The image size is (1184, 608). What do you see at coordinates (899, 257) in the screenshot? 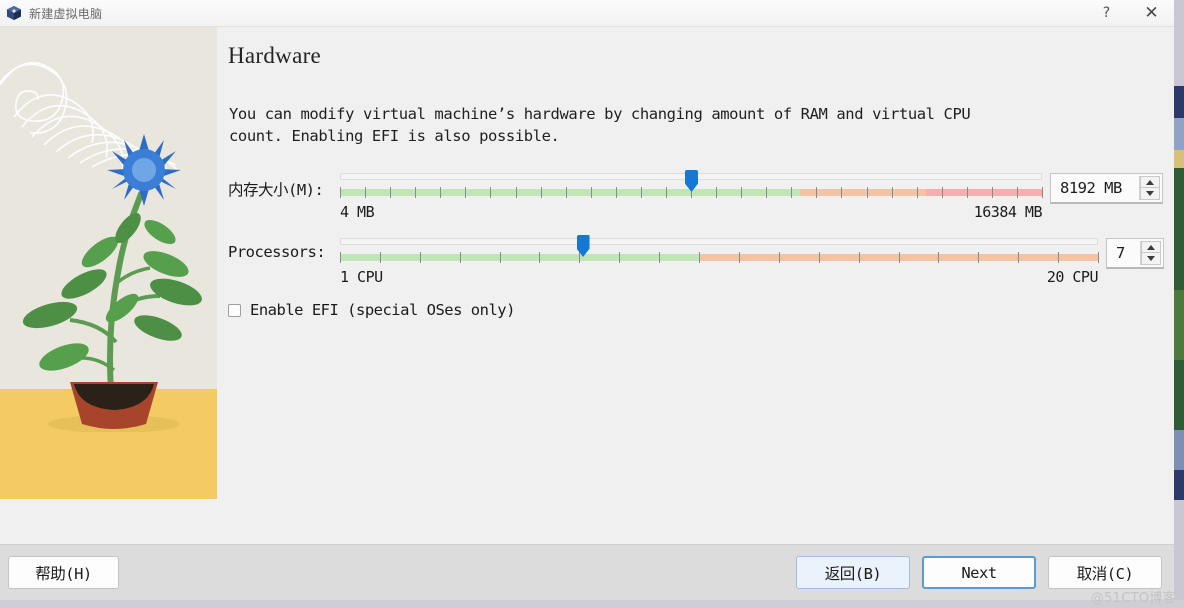
I see `processors-zone-orange` at bounding box center [899, 257].